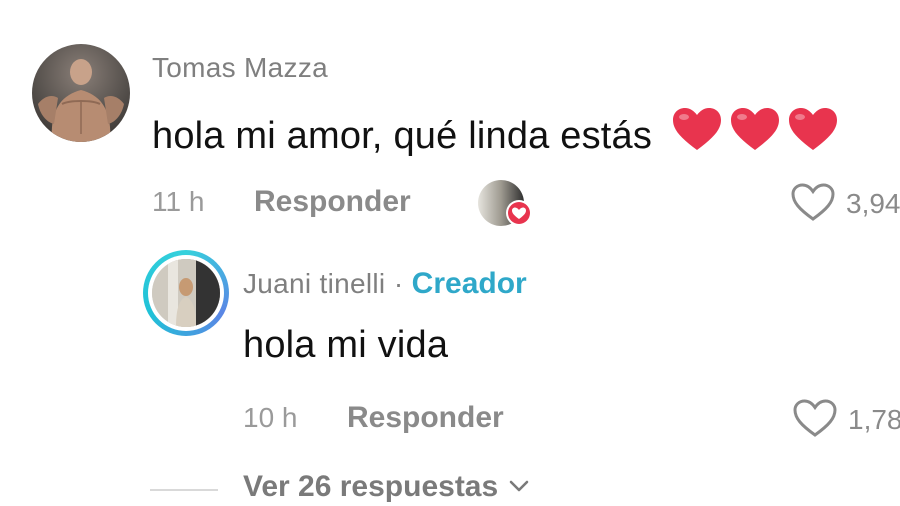 Image resolution: width=900 pixels, height=506 pixels. I want to click on chevron-down-icon, so click(518, 486).